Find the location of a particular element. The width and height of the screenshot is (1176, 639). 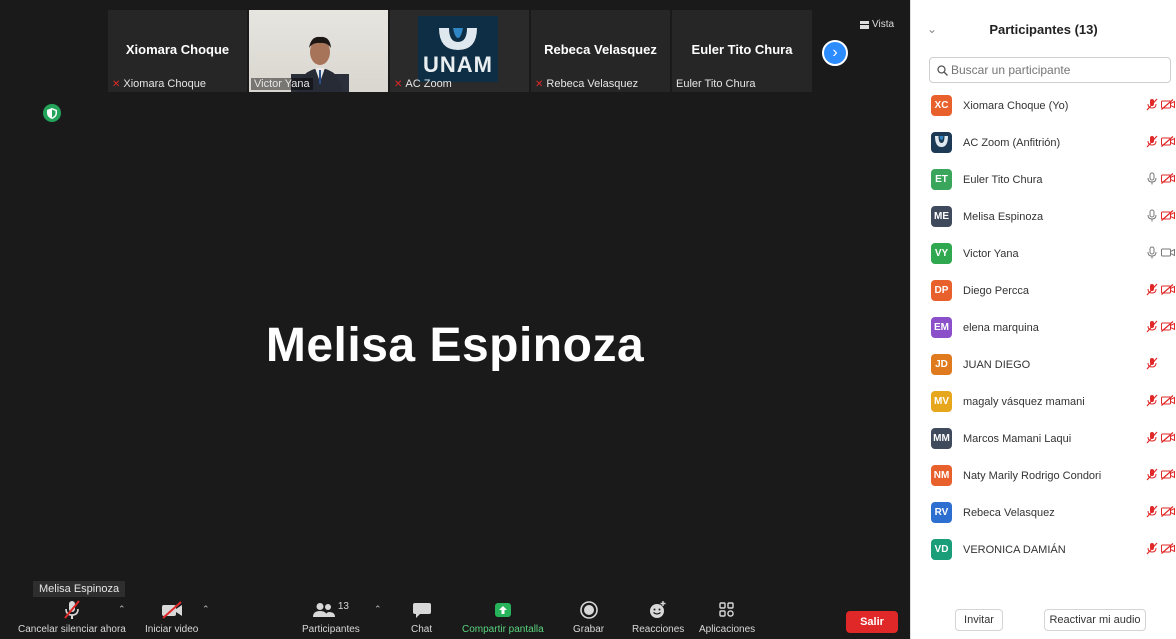

participant-name: Victor Yana is located at coordinates (991, 253).